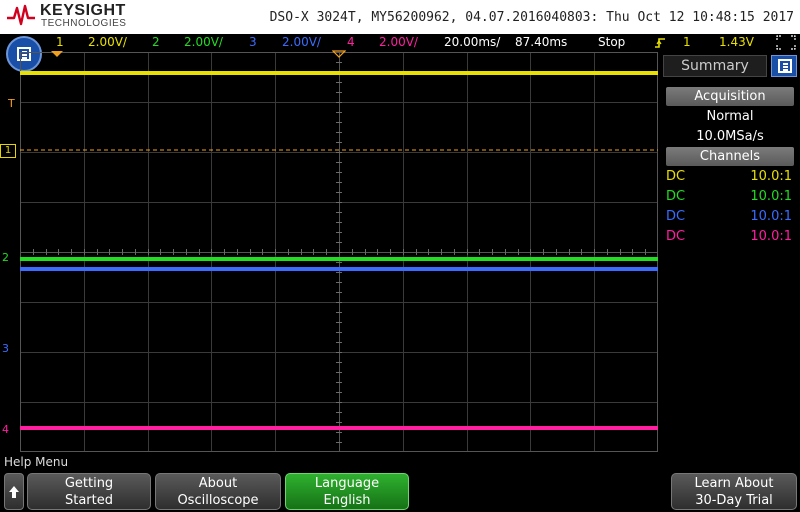  Describe the element at coordinates (472, 42) in the screenshot. I see `timebase-value: 20.00ms/` at that location.